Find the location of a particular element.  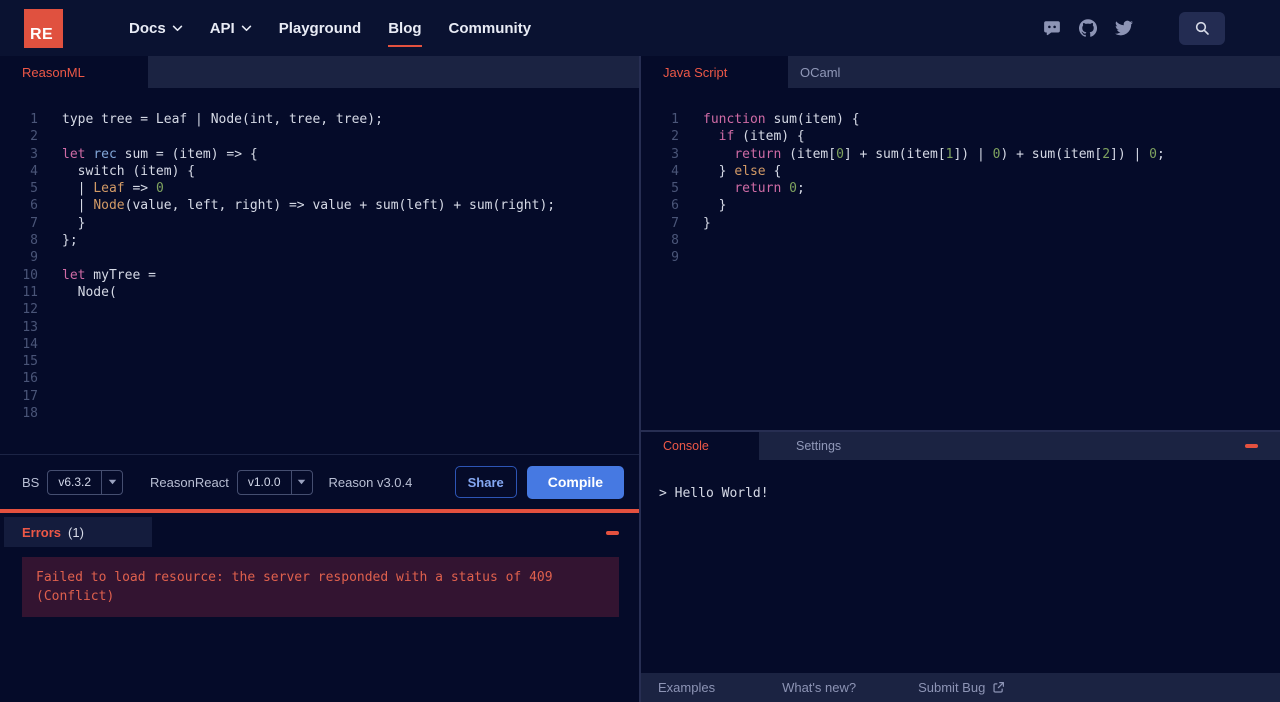

nav-item-api: API is located at coordinates (231, 28).